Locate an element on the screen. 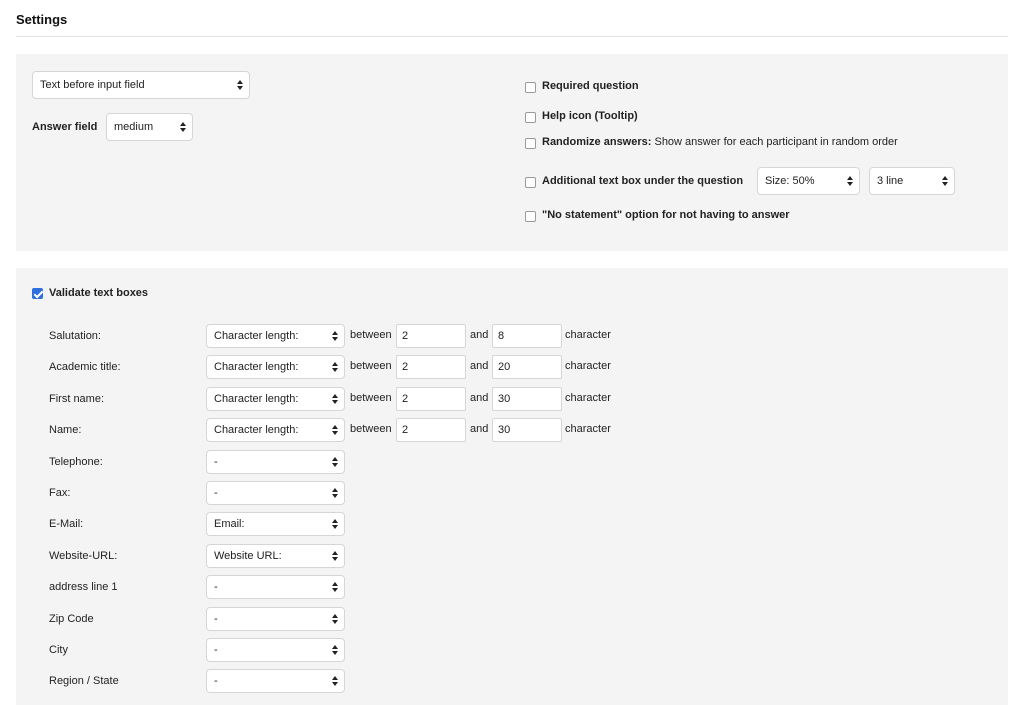  text-box-size-select: Size: 50% is located at coordinates (808, 181).